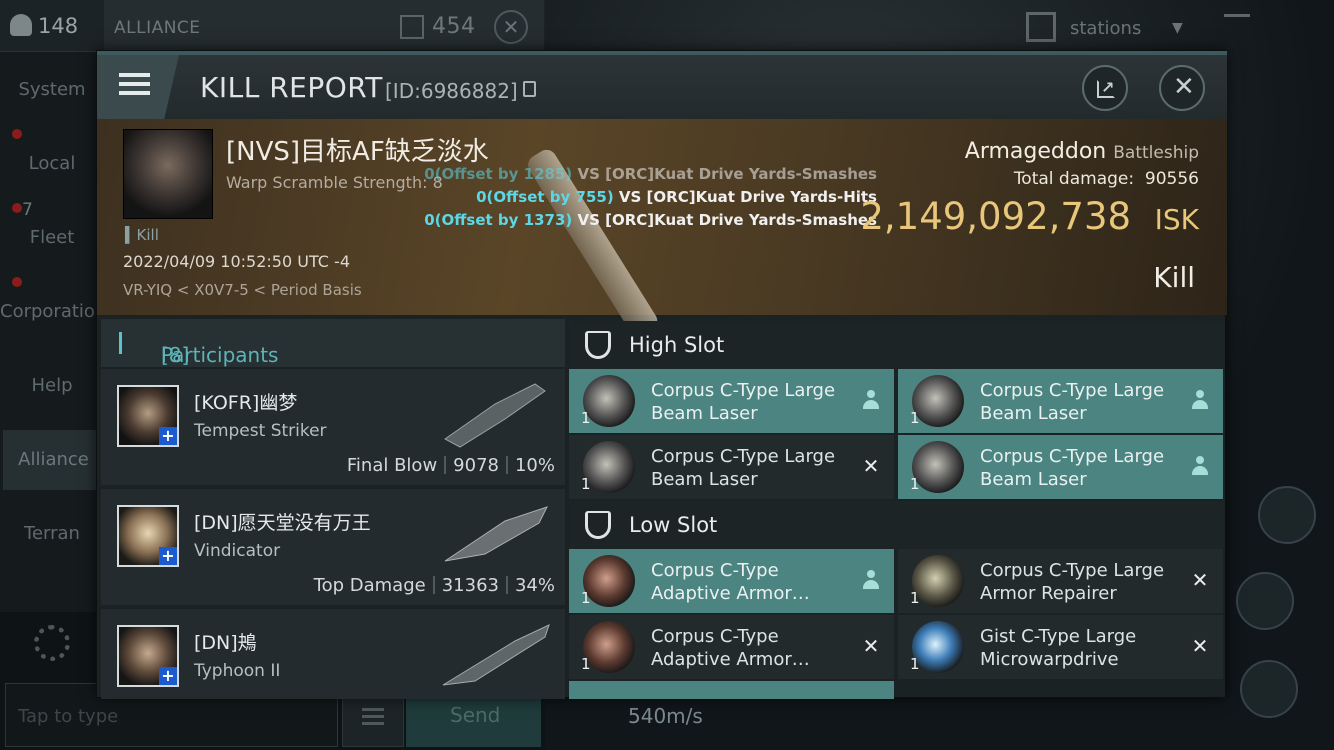  I want to click on microwarpdrive-icon, so click(938, 647).